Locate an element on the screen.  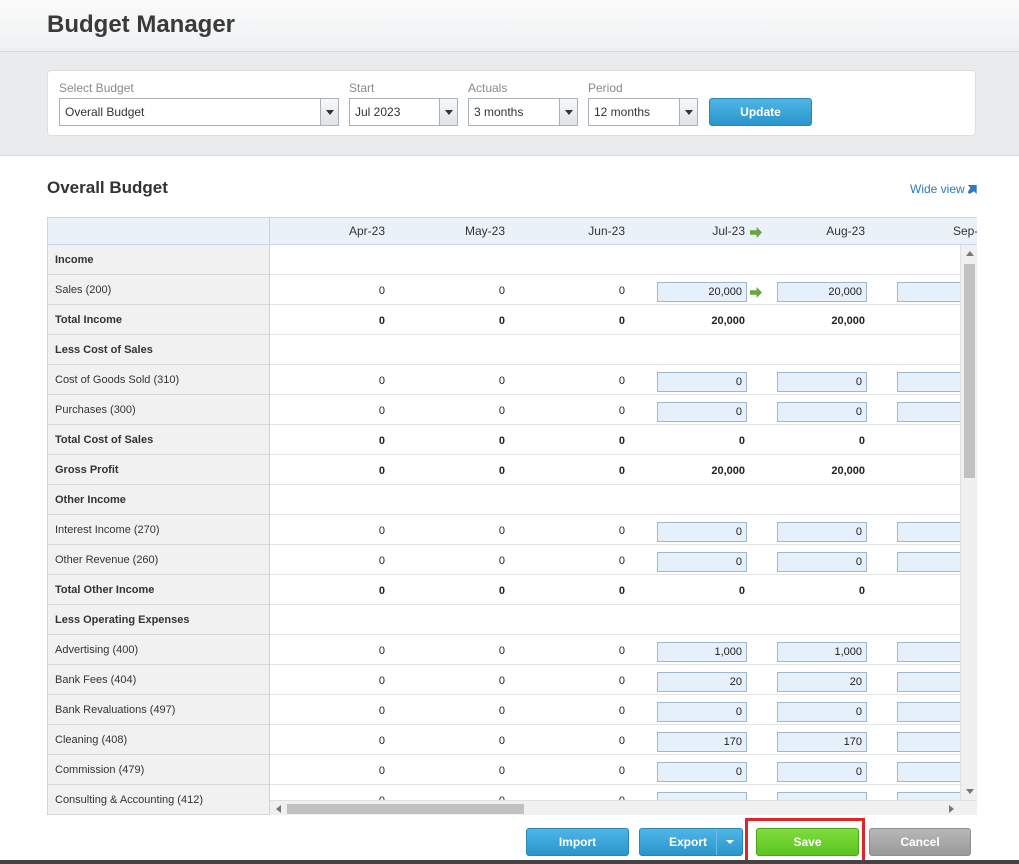
wide-view-link: Wide view is located at coordinates (943, 189).